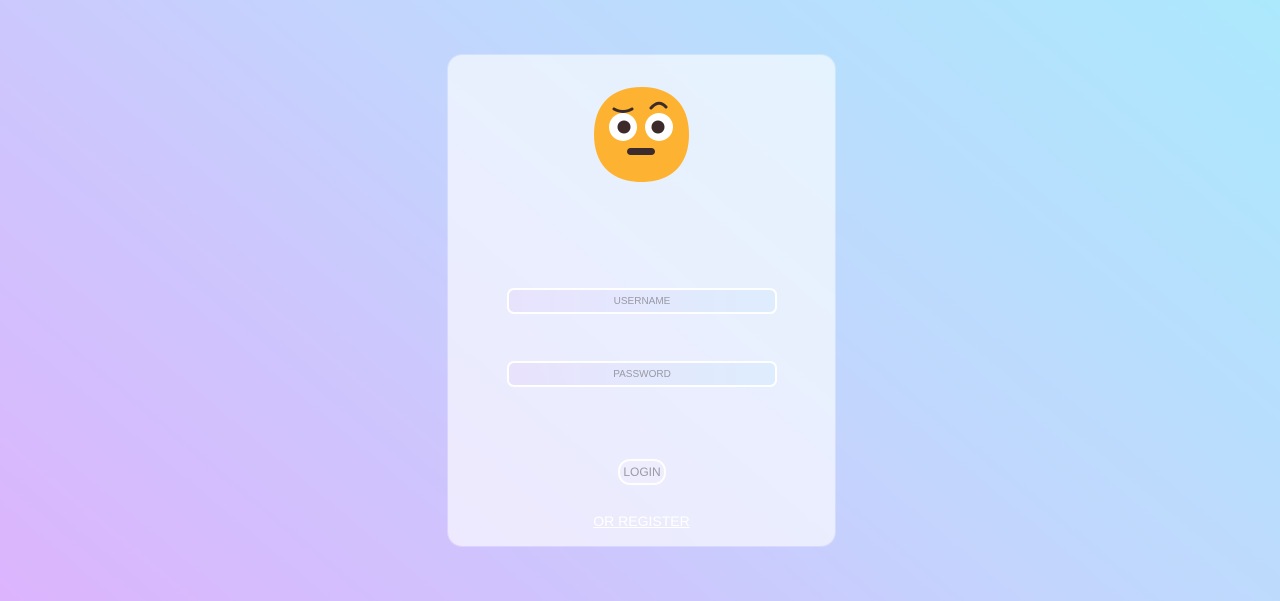 Image resolution: width=1280 pixels, height=601 pixels. I want to click on register-link: OR REGISTER, so click(641, 521).